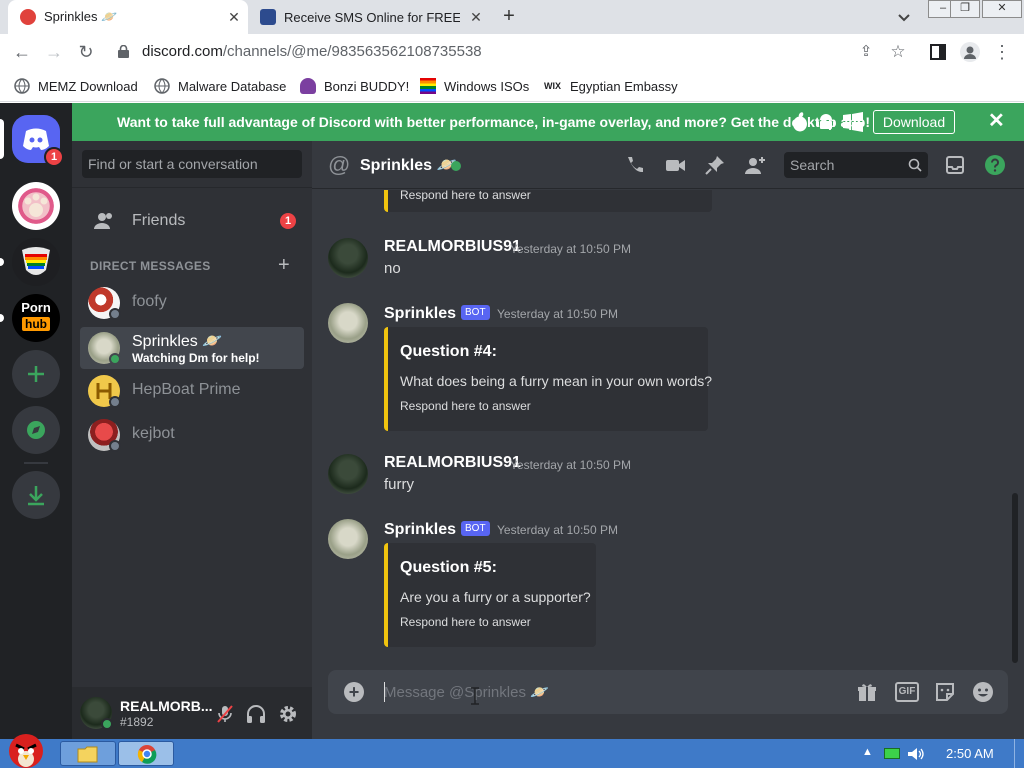 The width and height of the screenshot is (1024, 768). Describe the element at coordinates (186, 389) in the screenshot. I see `dm-name: HepBoat Prime` at that location.